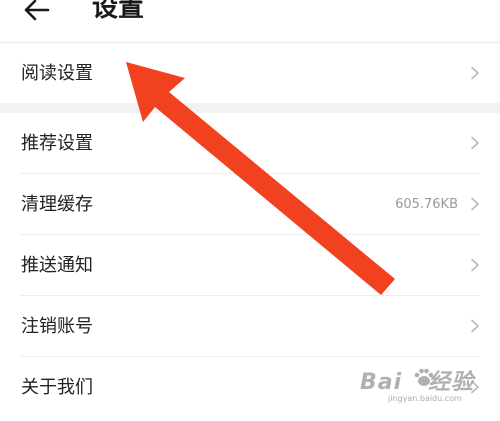 The image size is (500, 421). I want to click on watermark: Bai 经验 jingyan.baidu.com, so click(422, 389).